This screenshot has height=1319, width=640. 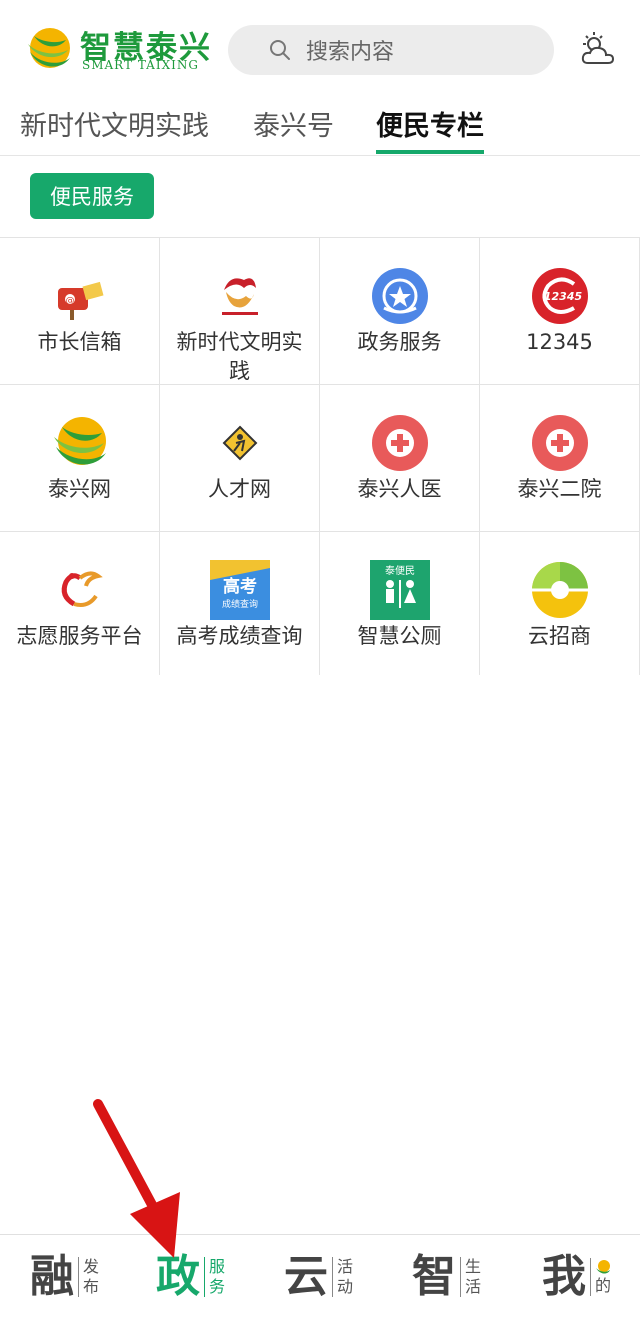 I want to click on service-label: 泰兴人医, so click(x=399, y=489).